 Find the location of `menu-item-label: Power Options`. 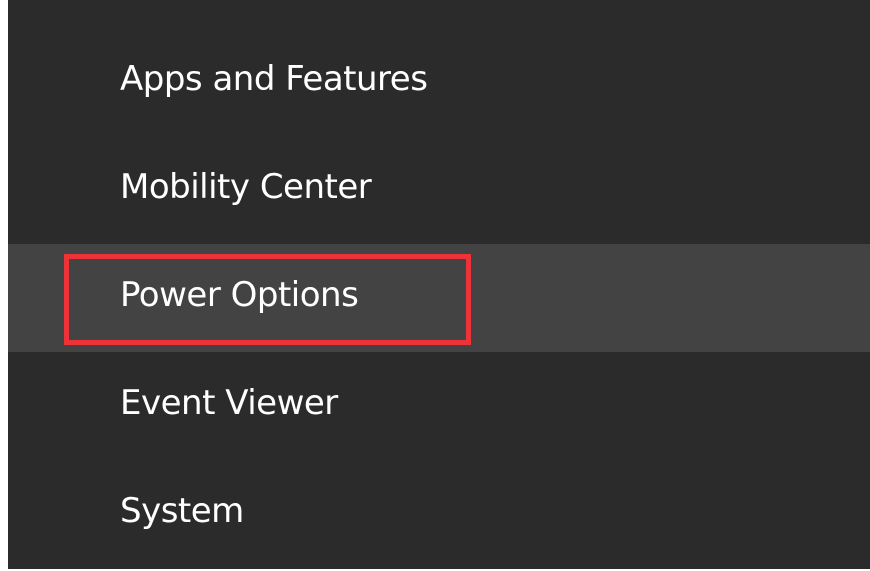

menu-item-label: Power Options is located at coordinates (239, 295).